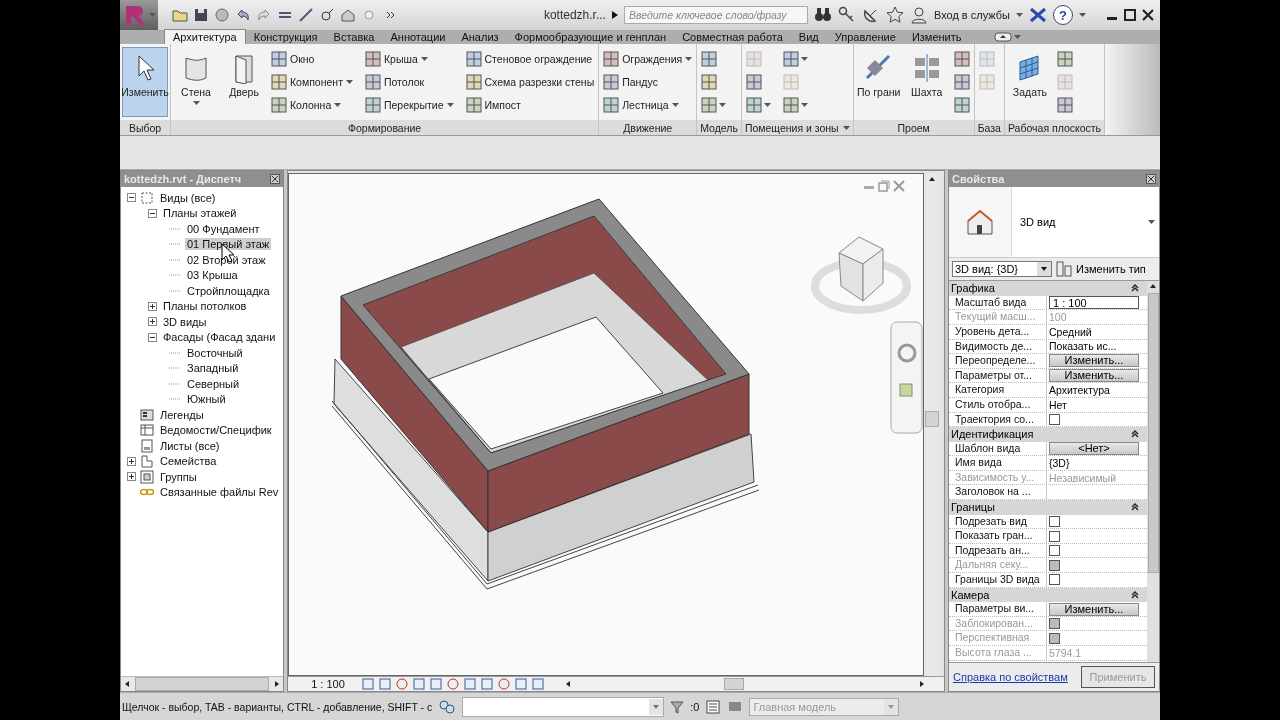  What do you see at coordinates (219, 337) in the screenshot?
I see `tree-item: Фасады (Фасад здани` at bounding box center [219, 337].